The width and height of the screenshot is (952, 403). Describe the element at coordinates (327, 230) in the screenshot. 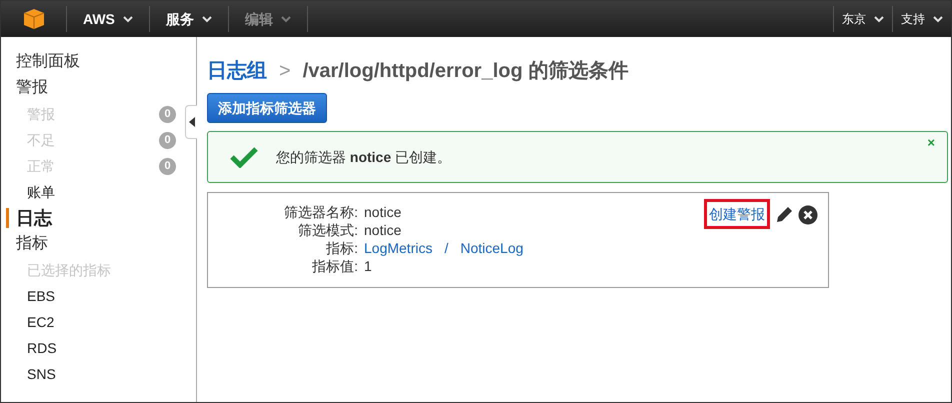

I see `field-label: 筛选模式:` at that location.